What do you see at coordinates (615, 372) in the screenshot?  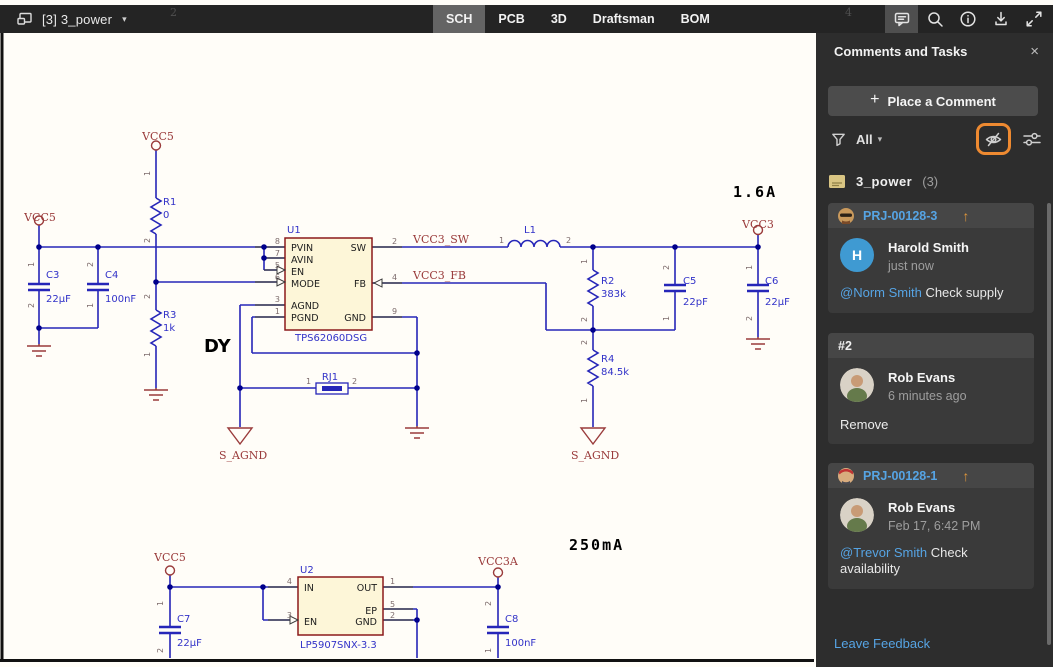 I see `schematic-label: 84.5k` at bounding box center [615, 372].